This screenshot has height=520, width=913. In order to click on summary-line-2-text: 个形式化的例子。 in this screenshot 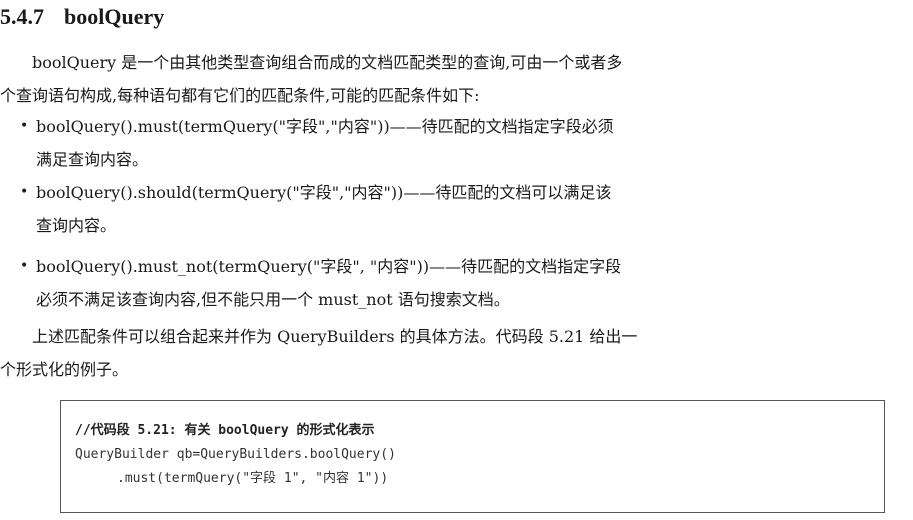, I will do `click(64, 369)`.